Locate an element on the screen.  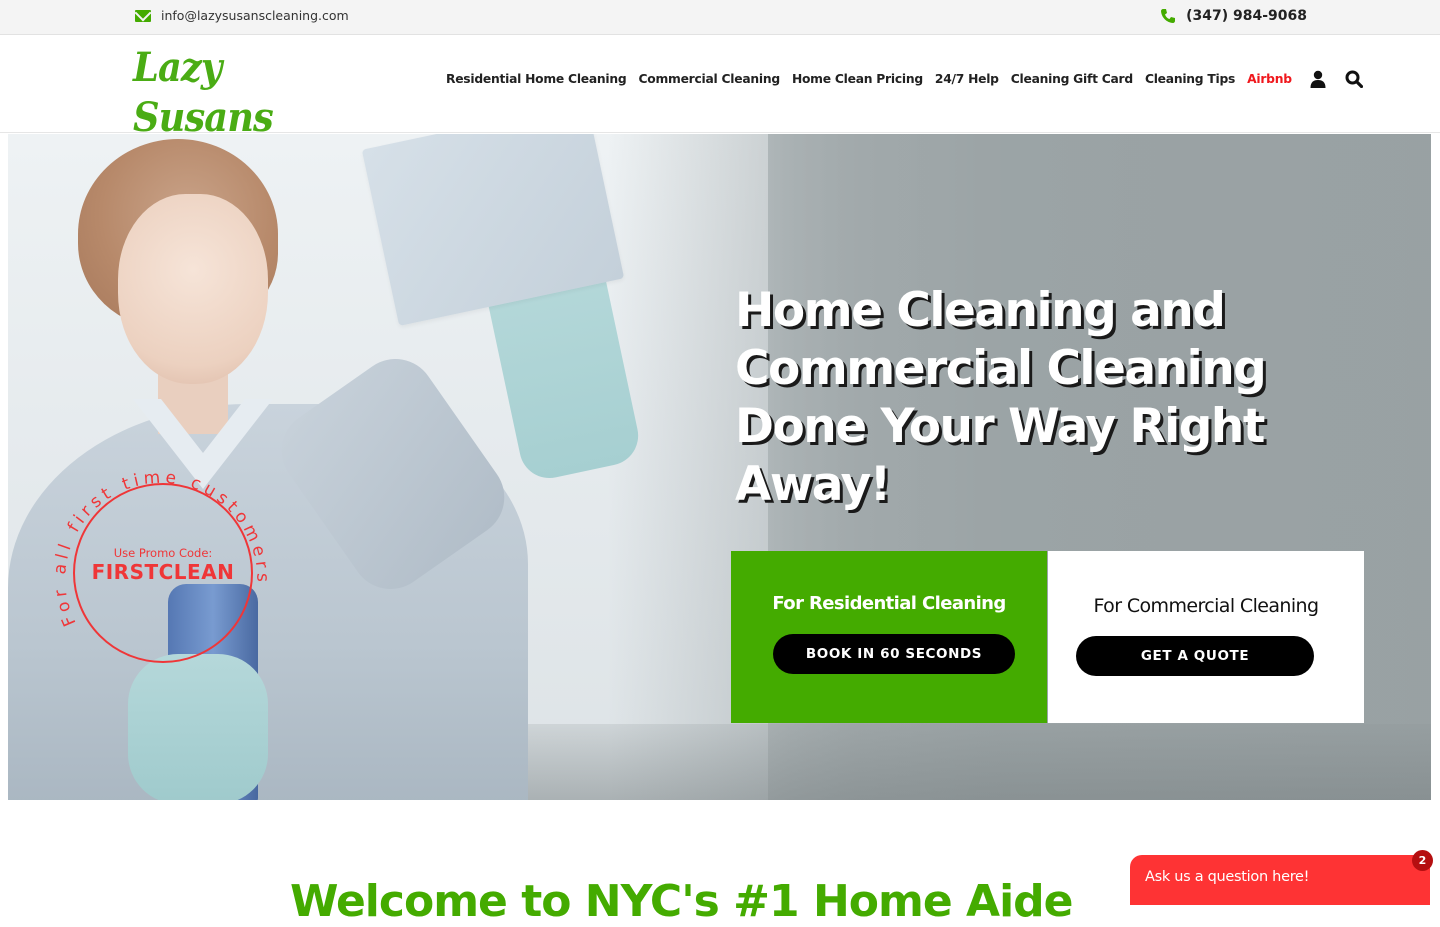
nav-residential-home-cleaning: Residential Home Cleaning is located at coordinates (536, 79).